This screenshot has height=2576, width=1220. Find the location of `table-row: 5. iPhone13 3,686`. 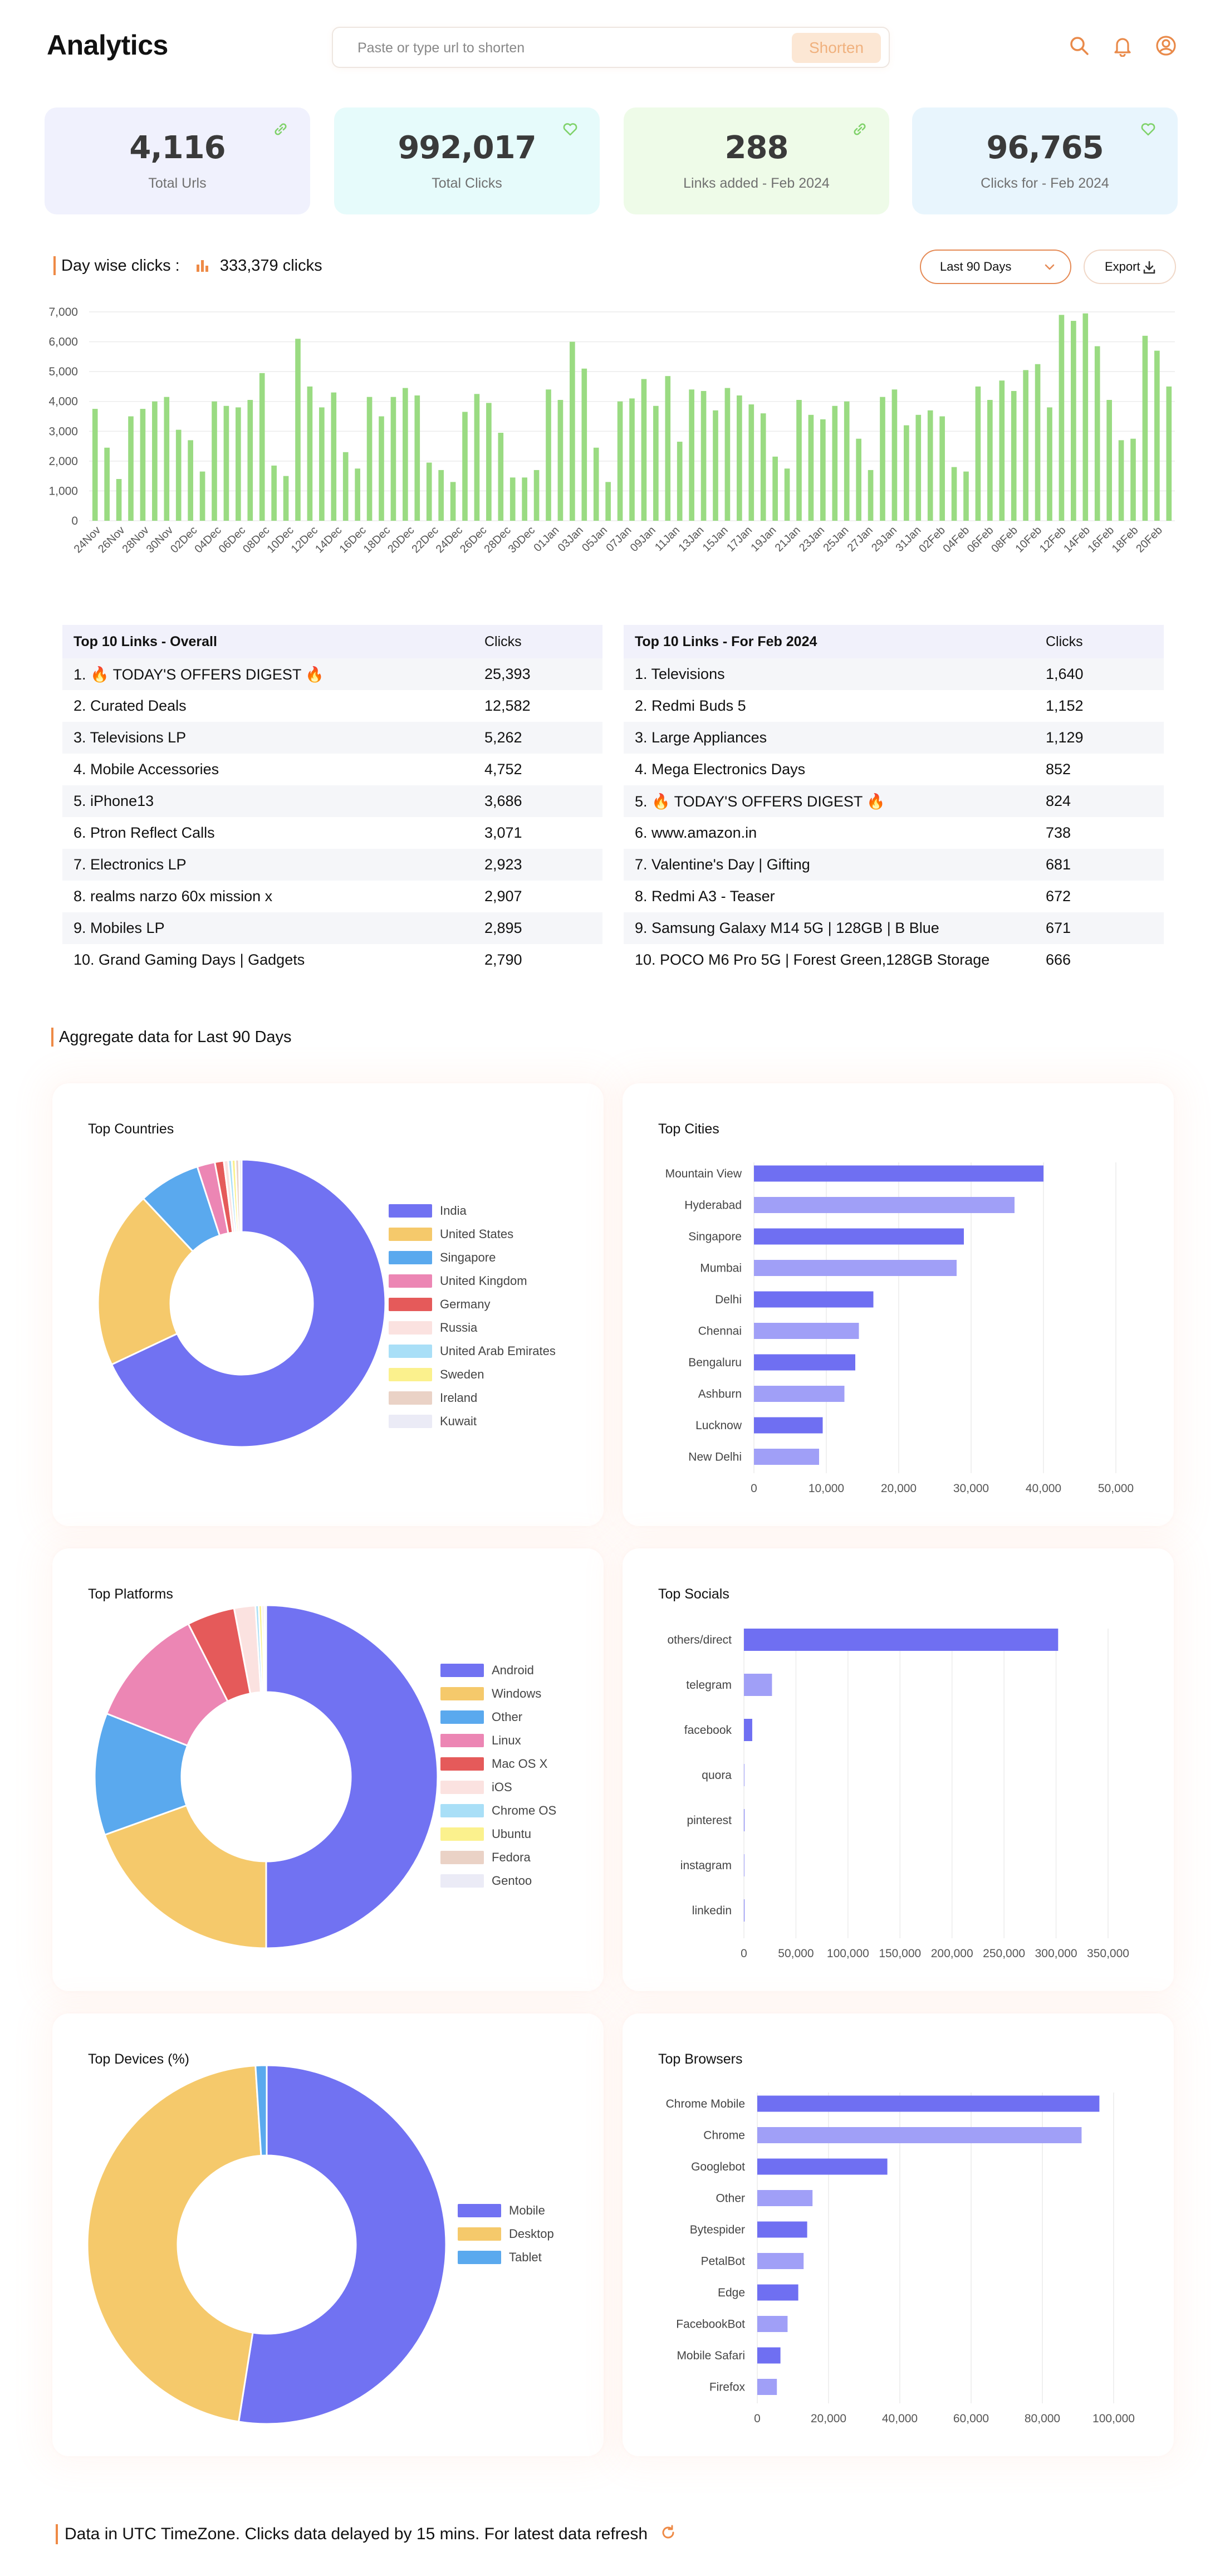

table-row: 5. iPhone13 3,686 is located at coordinates (332, 801).